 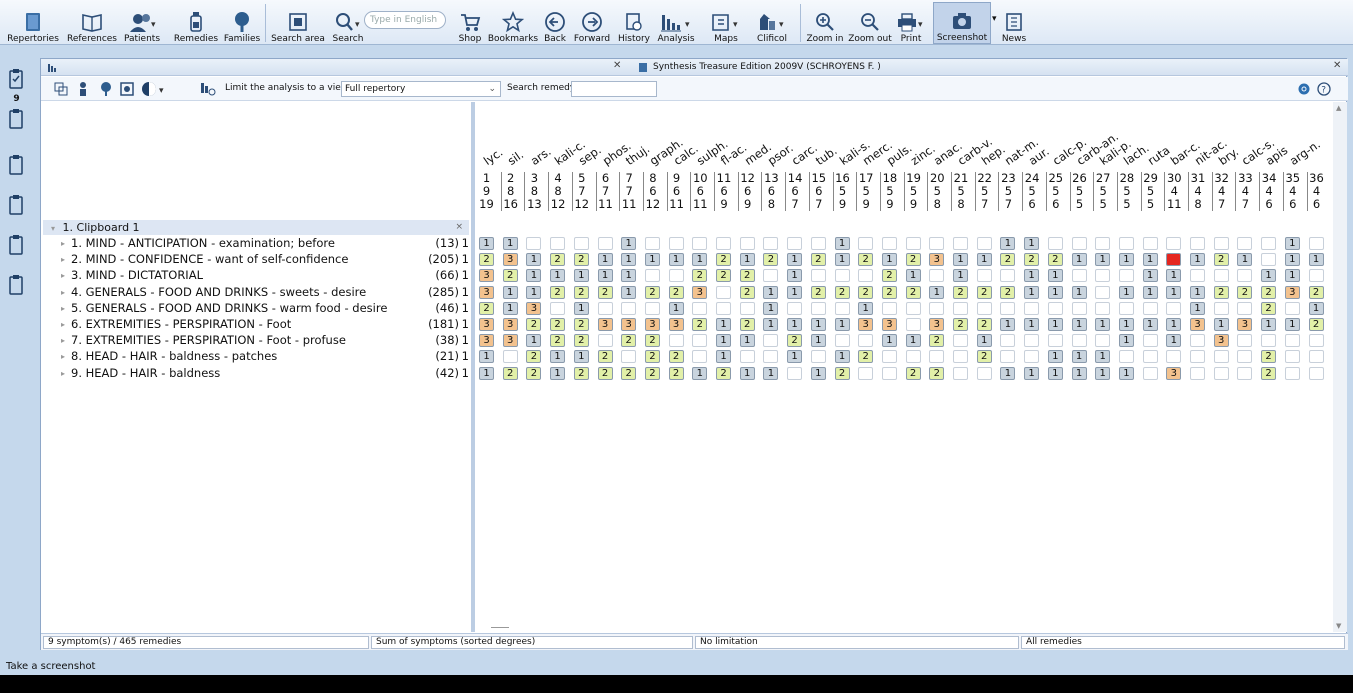 What do you see at coordinates (1324, 89) in the screenshot?
I see `help-icon: ?` at bounding box center [1324, 89].